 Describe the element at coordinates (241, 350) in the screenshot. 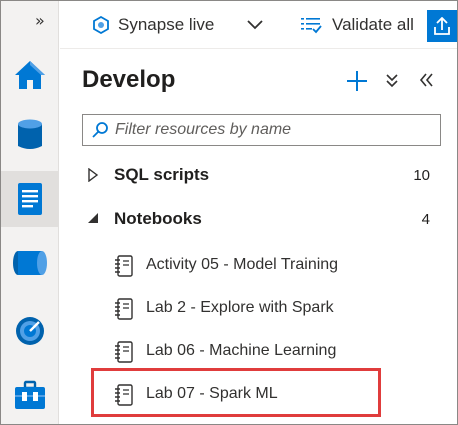

I see `notebook-label: Lab 06 - Machine Learning` at that location.